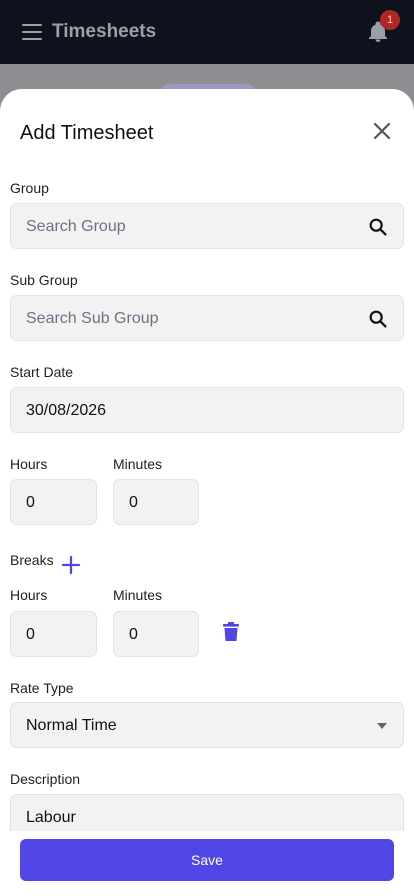 This screenshot has width=414, height=896. I want to click on group-placeholder: Search Group, so click(76, 226).